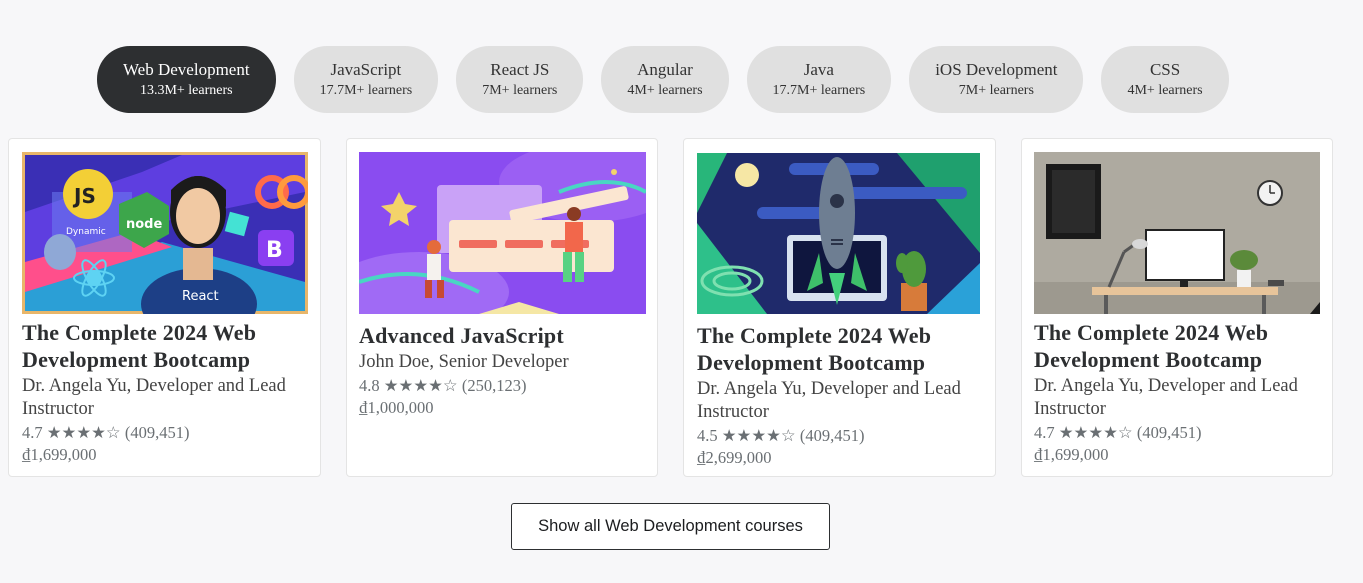 This screenshot has width=1363, height=583. What do you see at coordinates (186, 69) in the screenshot?
I see `topic-name: Web Development` at bounding box center [186, 69].